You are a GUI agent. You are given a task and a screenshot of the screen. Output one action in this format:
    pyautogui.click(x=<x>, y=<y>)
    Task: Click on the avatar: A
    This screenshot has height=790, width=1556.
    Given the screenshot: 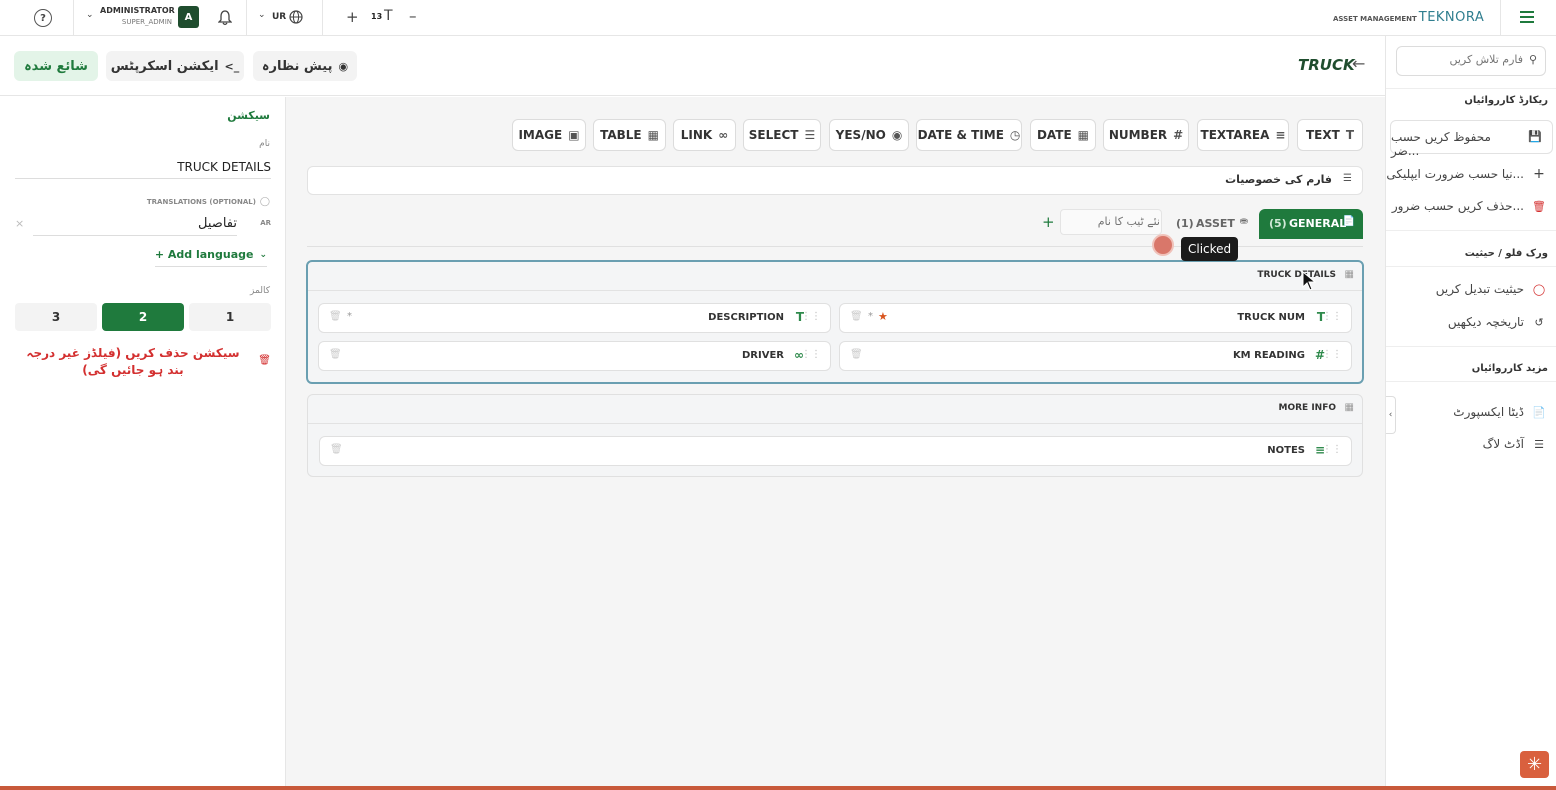 What is the action you would take?
    pyautogui.click(x=188, y=17)
    